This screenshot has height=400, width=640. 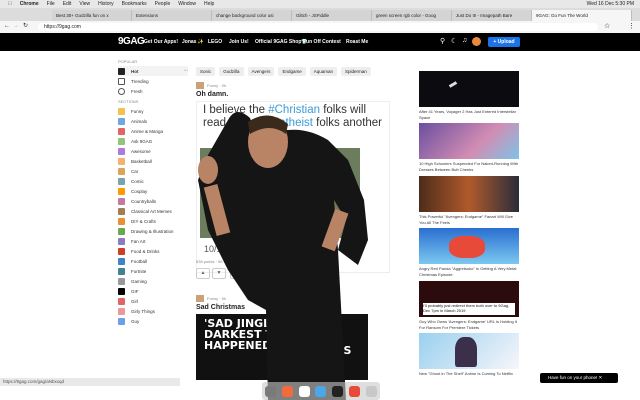 What do you see at coordinates (25, 25) in the screenshot?
I see `reload-icon: ↻` at bounding box center [25, 25].